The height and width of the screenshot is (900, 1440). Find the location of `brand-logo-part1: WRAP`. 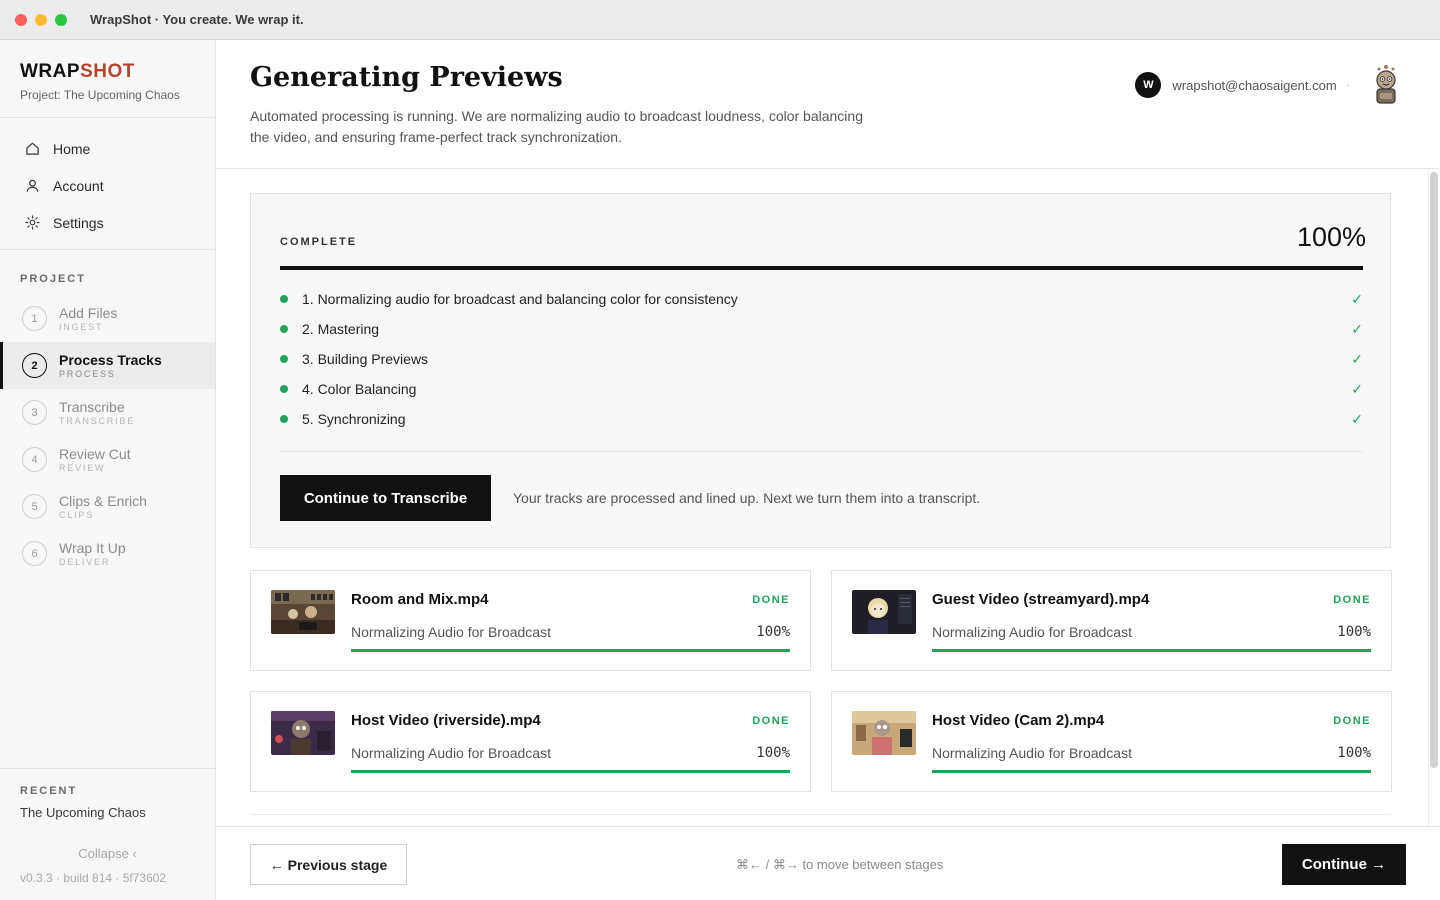

brand-logo-part1: WRAP is located at coordinates (50, 71).